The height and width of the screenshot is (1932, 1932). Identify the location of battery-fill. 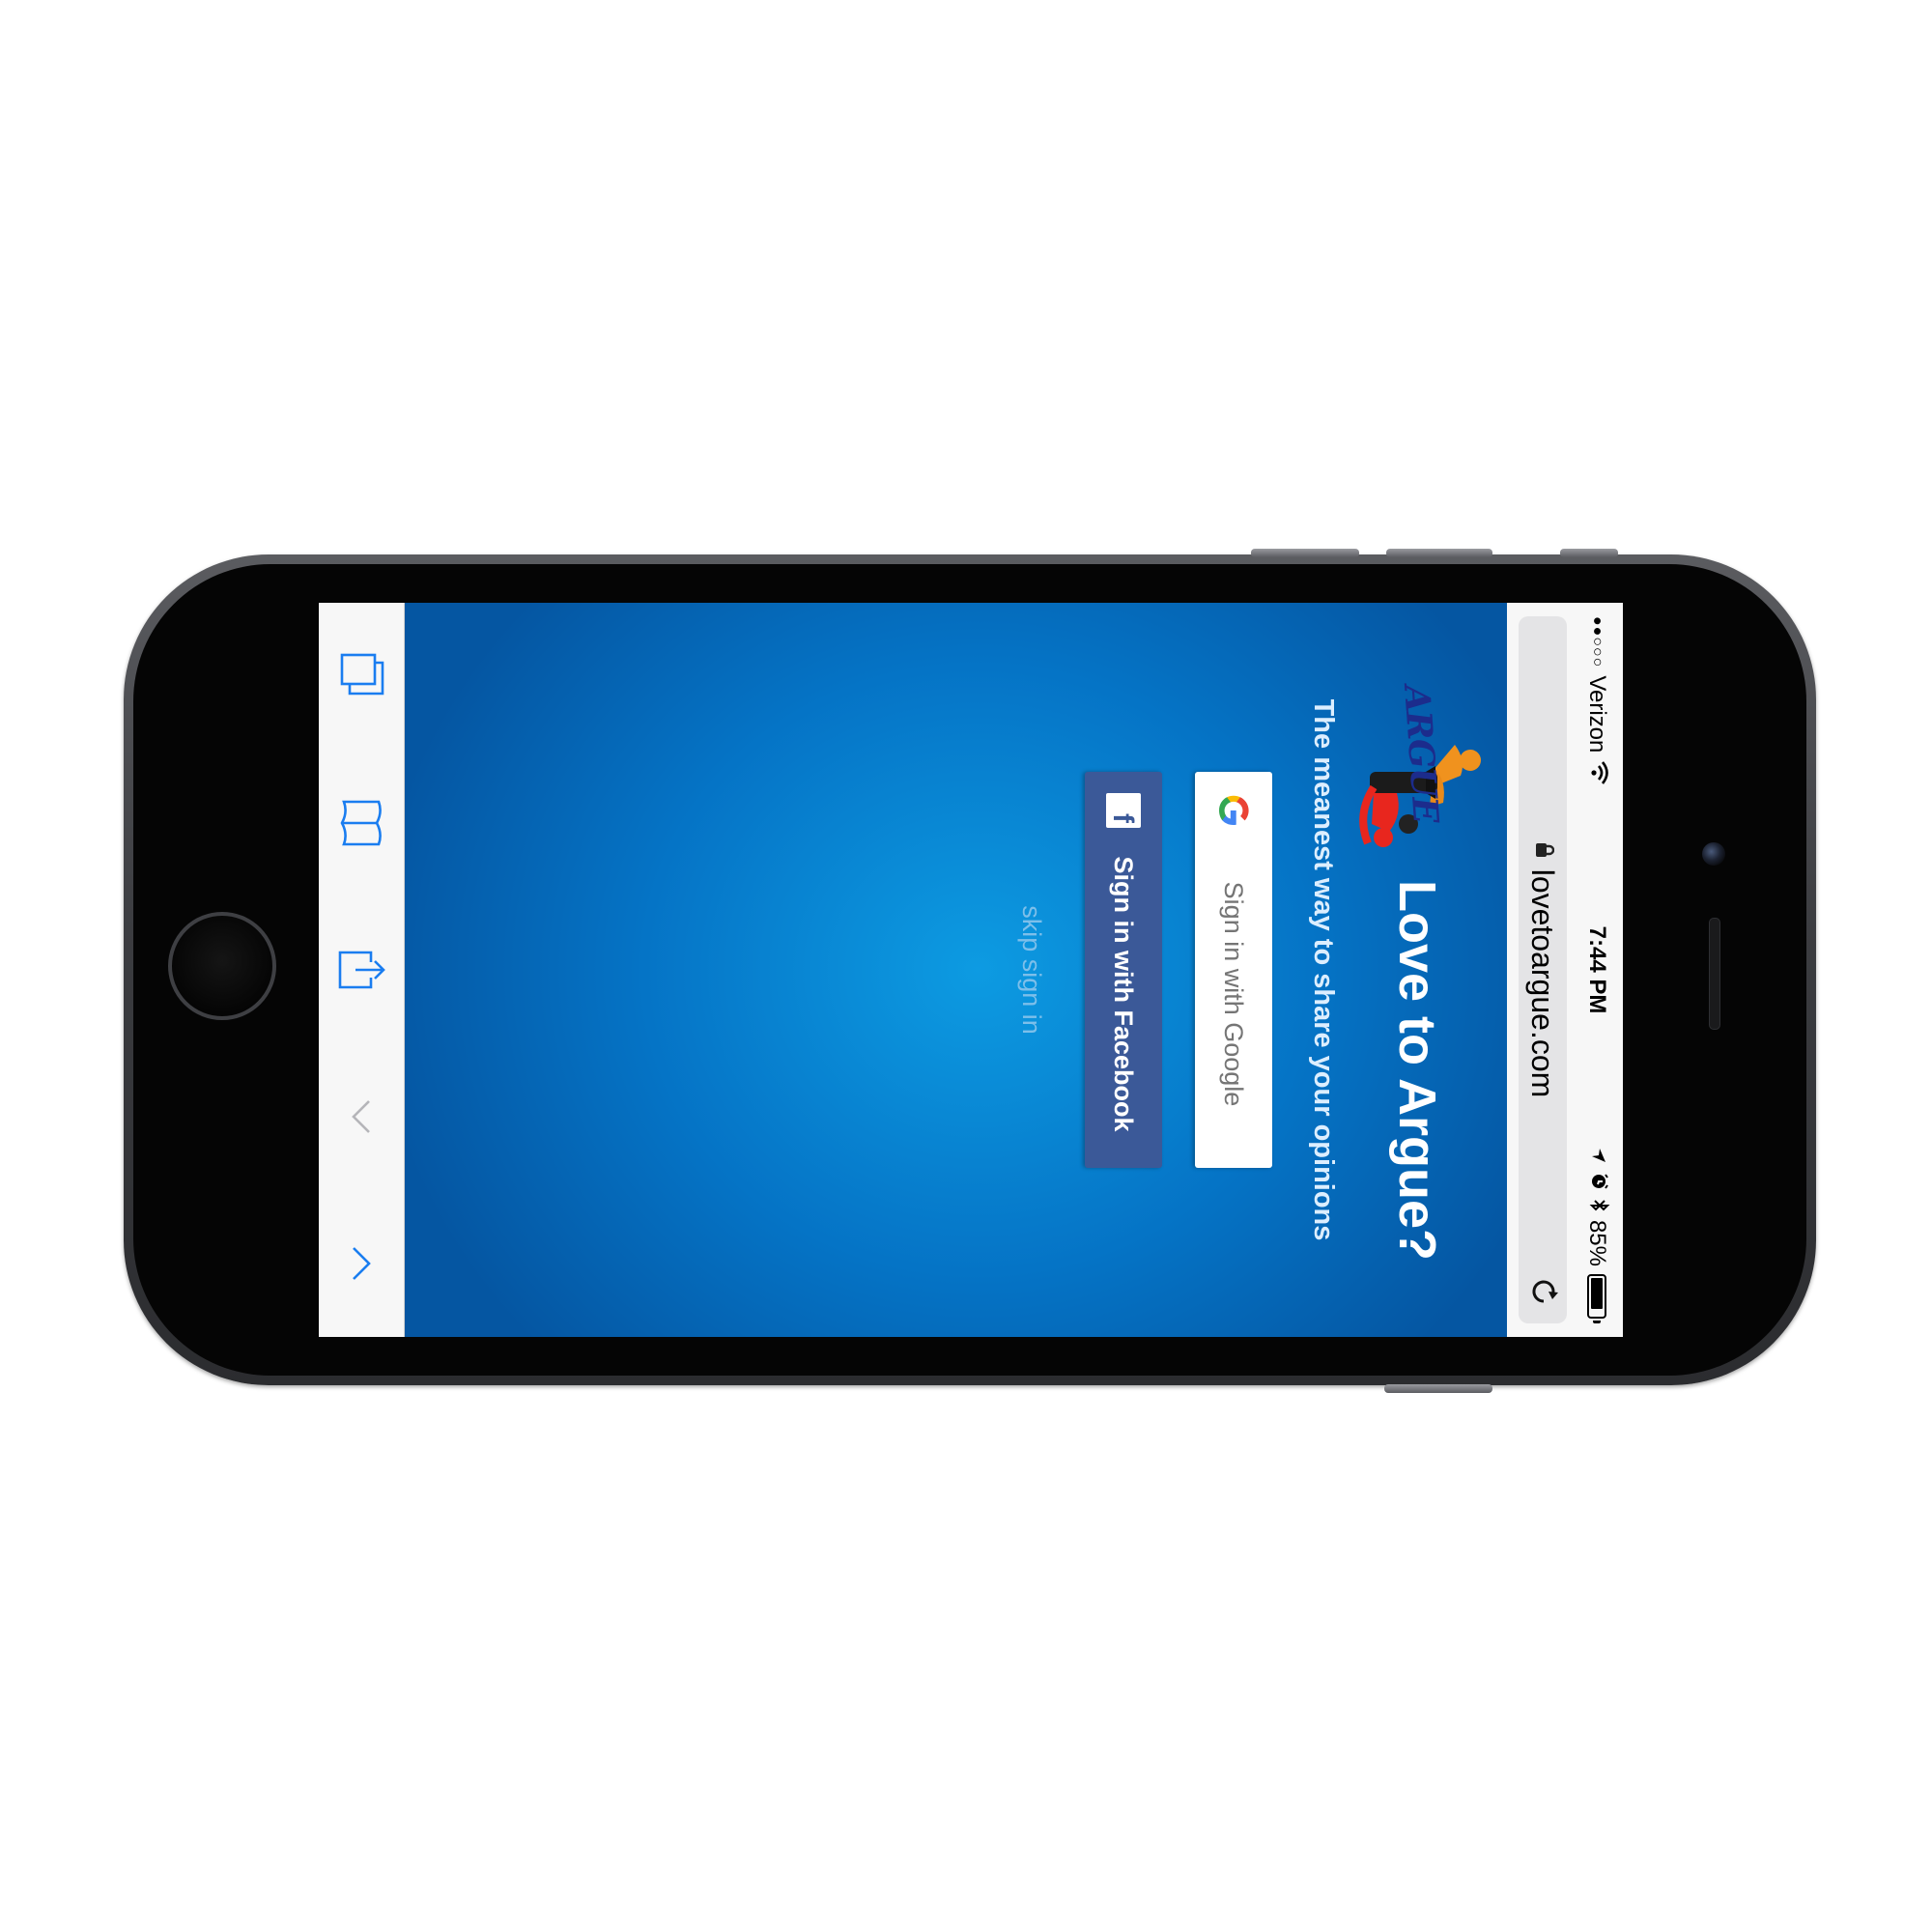
(1597, 1293).